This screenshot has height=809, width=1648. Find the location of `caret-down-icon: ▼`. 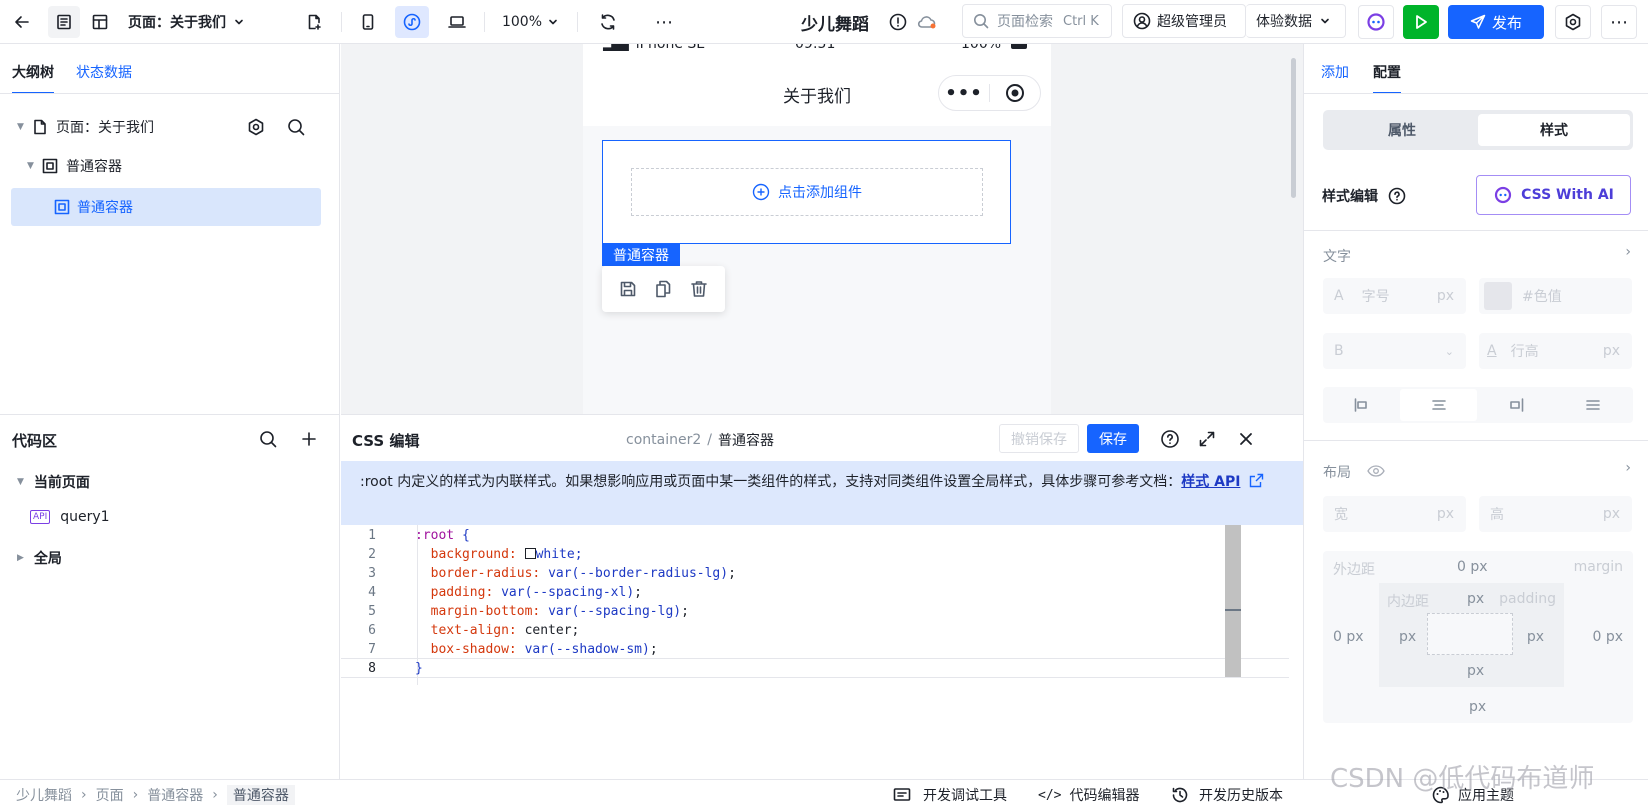

caret-down-icon: ▼ is located at coordinates (30, 166).